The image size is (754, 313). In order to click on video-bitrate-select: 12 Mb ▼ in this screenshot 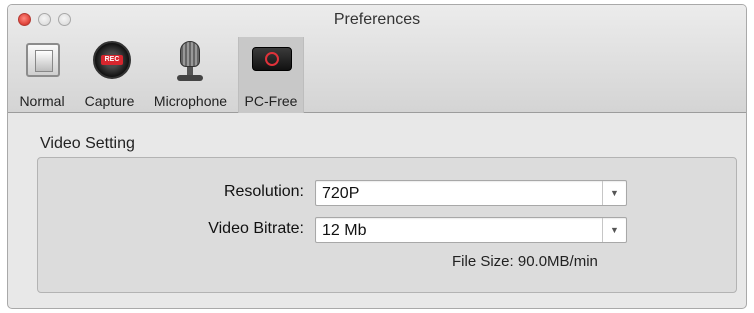, I will do `click(471, 230)`.